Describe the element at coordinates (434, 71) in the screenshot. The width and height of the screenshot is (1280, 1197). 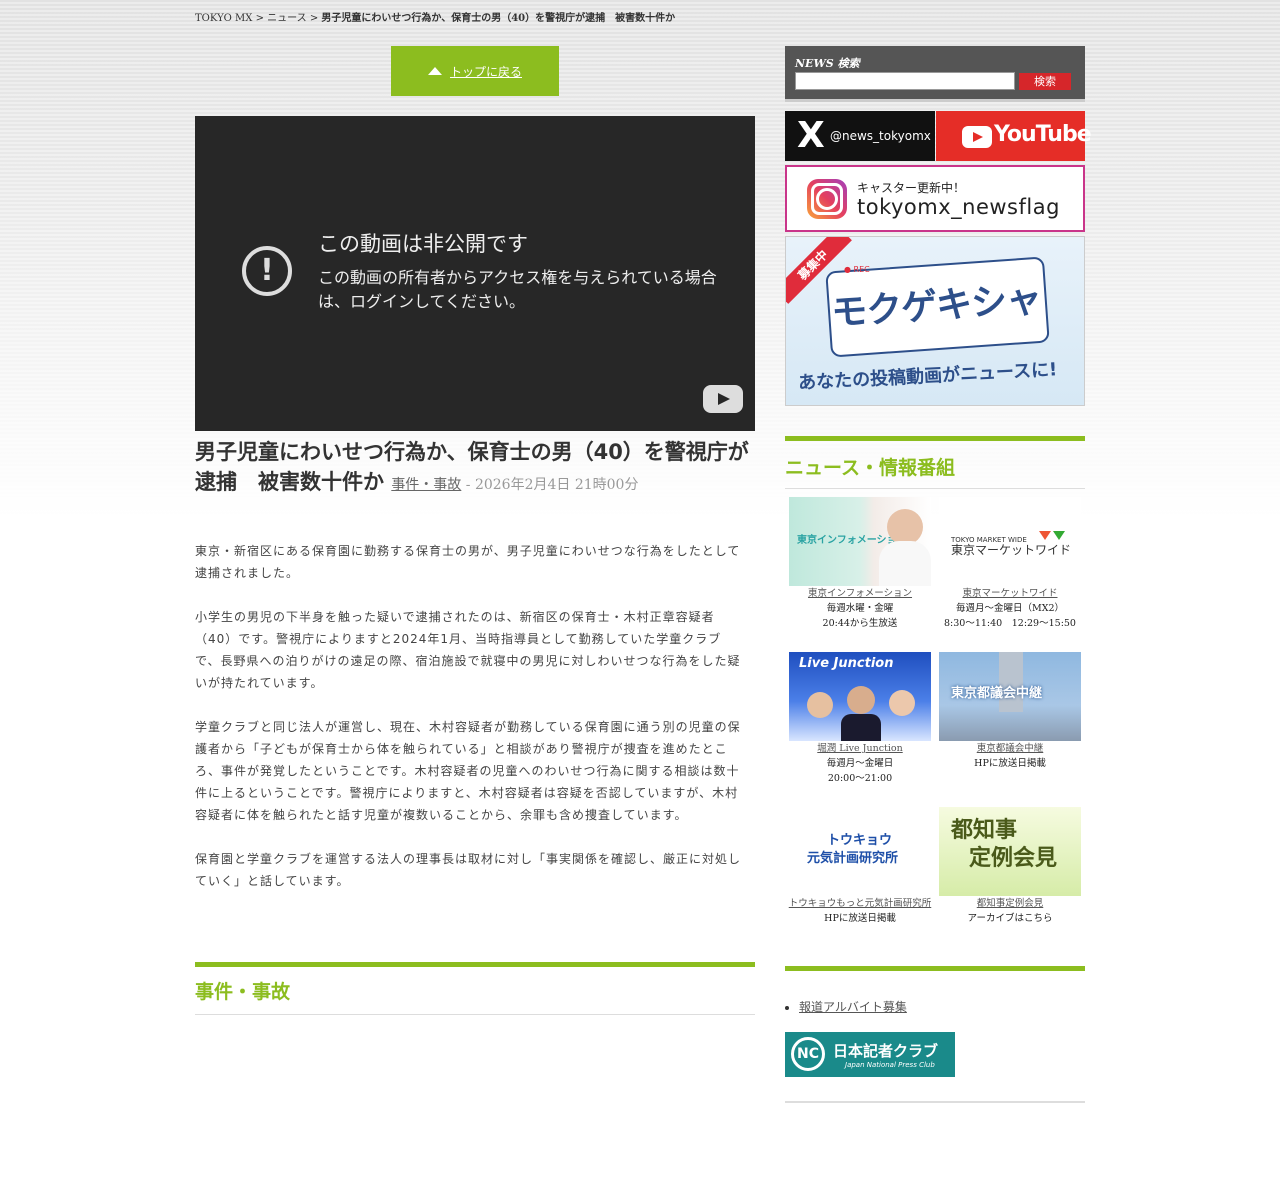
I see `arrow-up-icon` at that location.